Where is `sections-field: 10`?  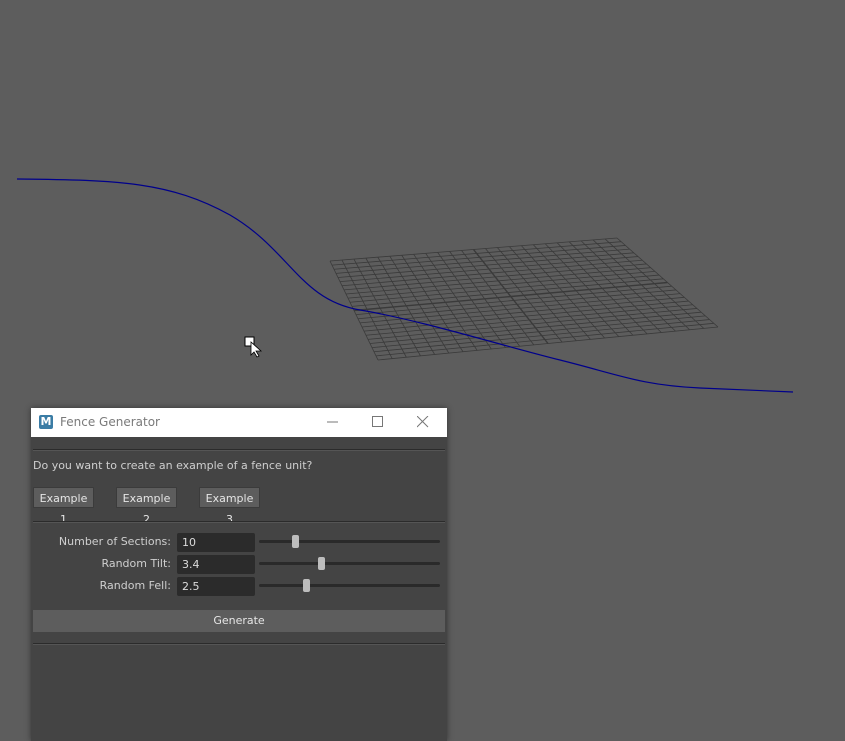 sections-field: 10 is located at coordinates (216, 542).